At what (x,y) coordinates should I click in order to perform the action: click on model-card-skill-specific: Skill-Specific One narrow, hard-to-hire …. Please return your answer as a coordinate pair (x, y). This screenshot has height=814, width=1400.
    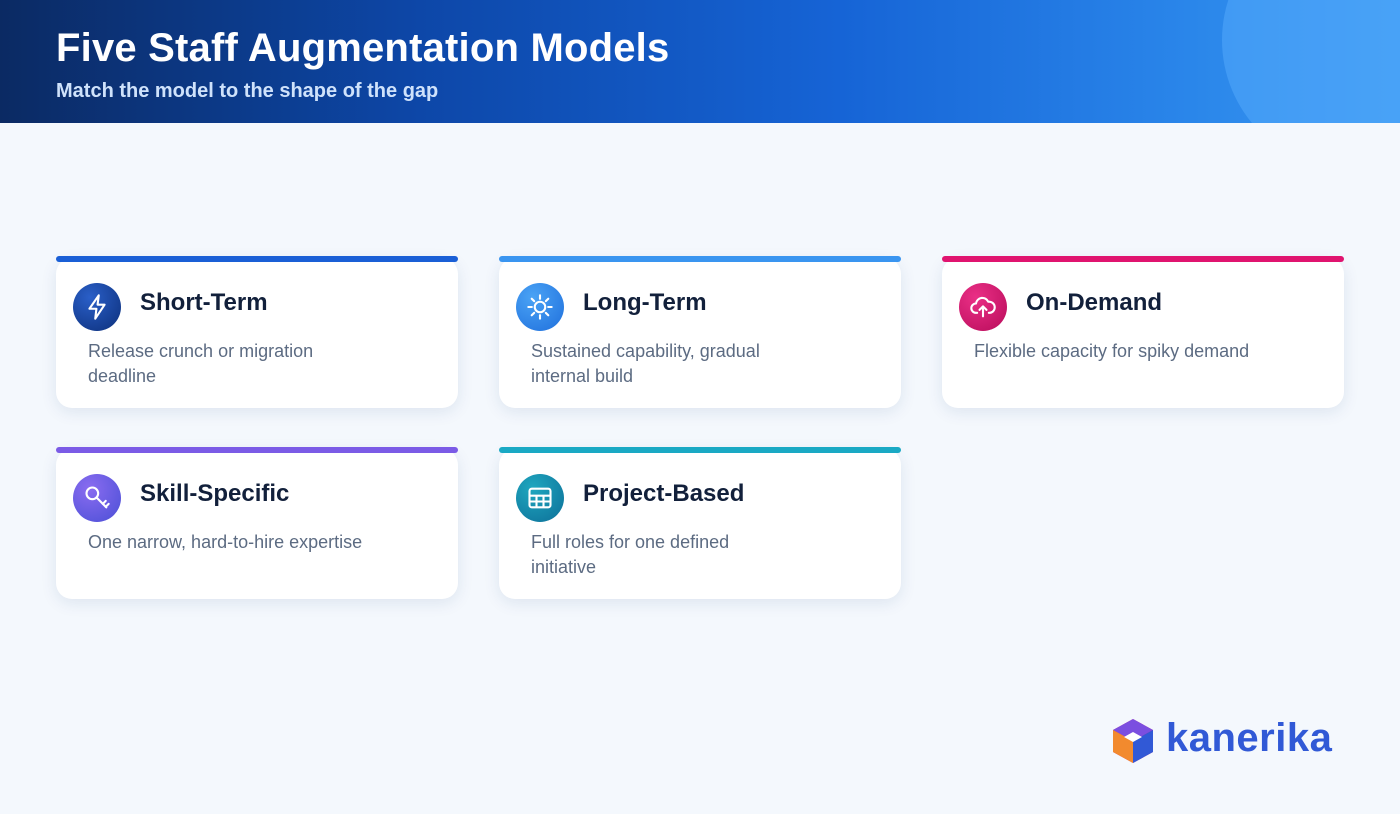
    Looking at the image, I should click on (257, 523).